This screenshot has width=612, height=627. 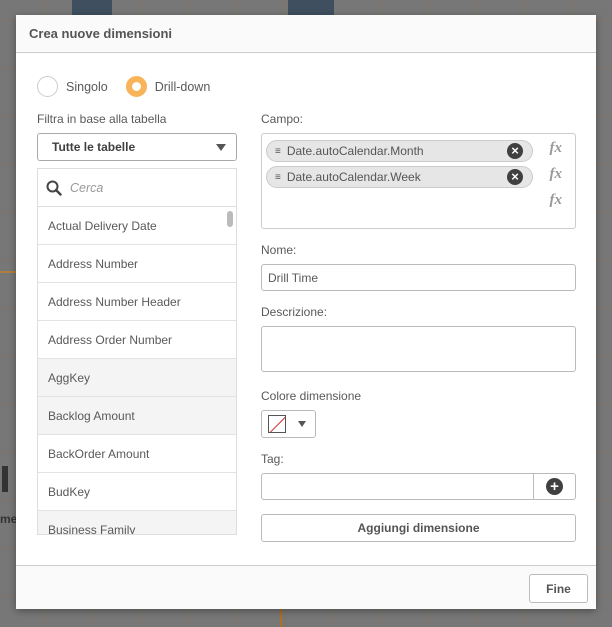 I want to click on color-label: Colore dimensione, so click(x=311, y=396).